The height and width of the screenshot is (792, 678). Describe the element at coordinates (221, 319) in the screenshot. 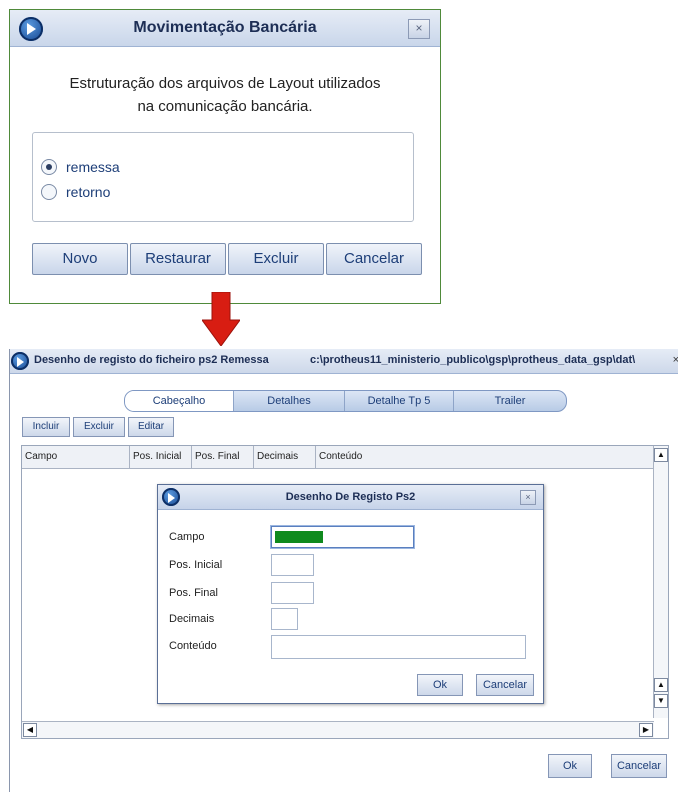

I see `down-arrow-icon` at that location.